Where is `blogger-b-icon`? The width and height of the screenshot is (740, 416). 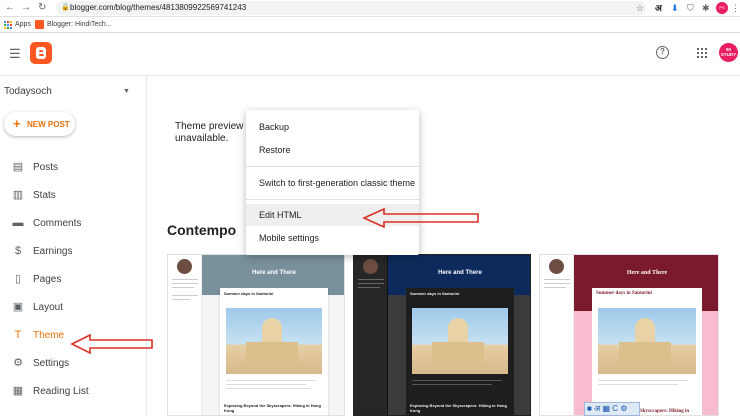
blogger-b-icon is located at coordinates (41, 53).